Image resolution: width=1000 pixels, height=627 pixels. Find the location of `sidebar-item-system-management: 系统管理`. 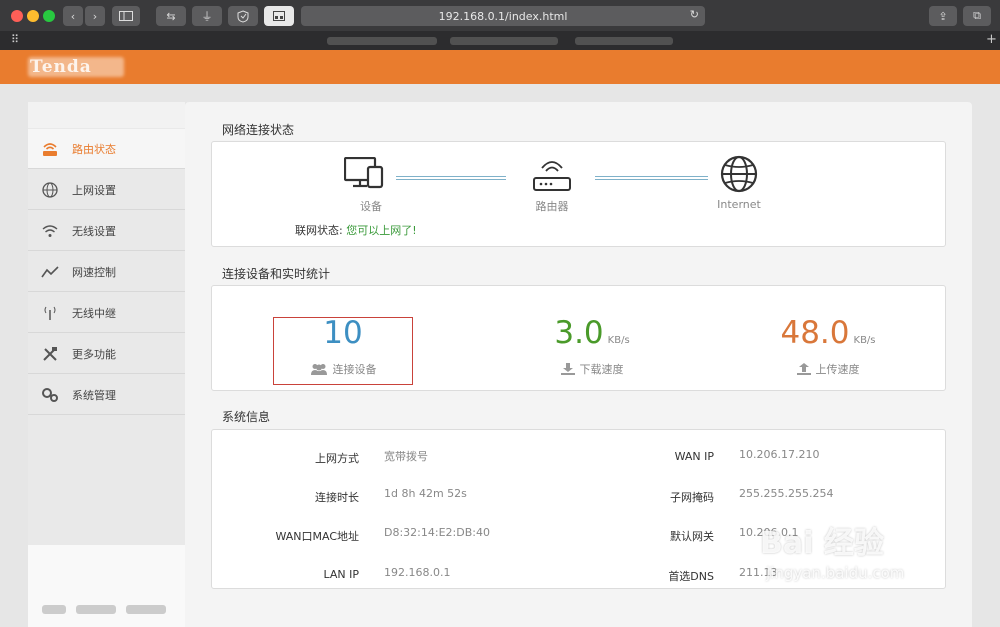

sidebar-item-system-management: 系统管理 is located at coordinates (106, 395).